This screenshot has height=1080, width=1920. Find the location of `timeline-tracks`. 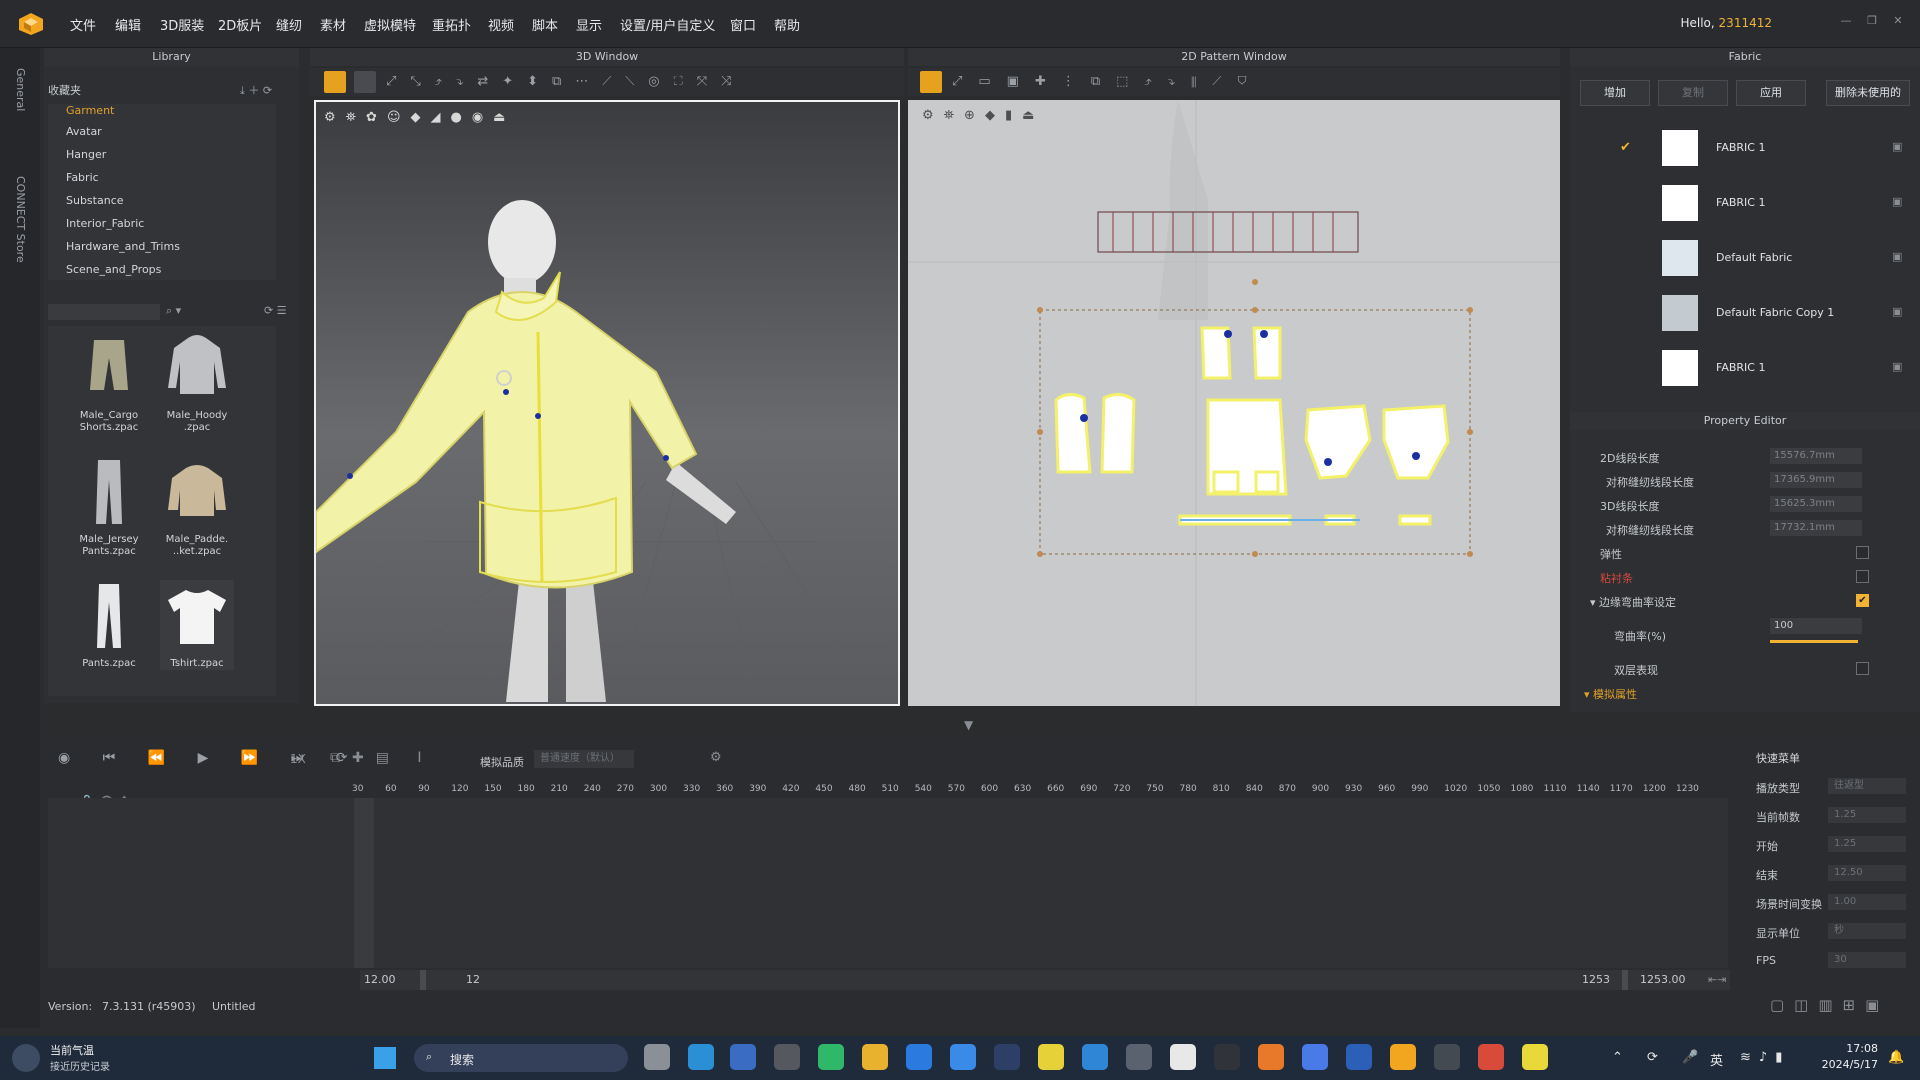

timeline-tracks is located at coordinates (888, 883).